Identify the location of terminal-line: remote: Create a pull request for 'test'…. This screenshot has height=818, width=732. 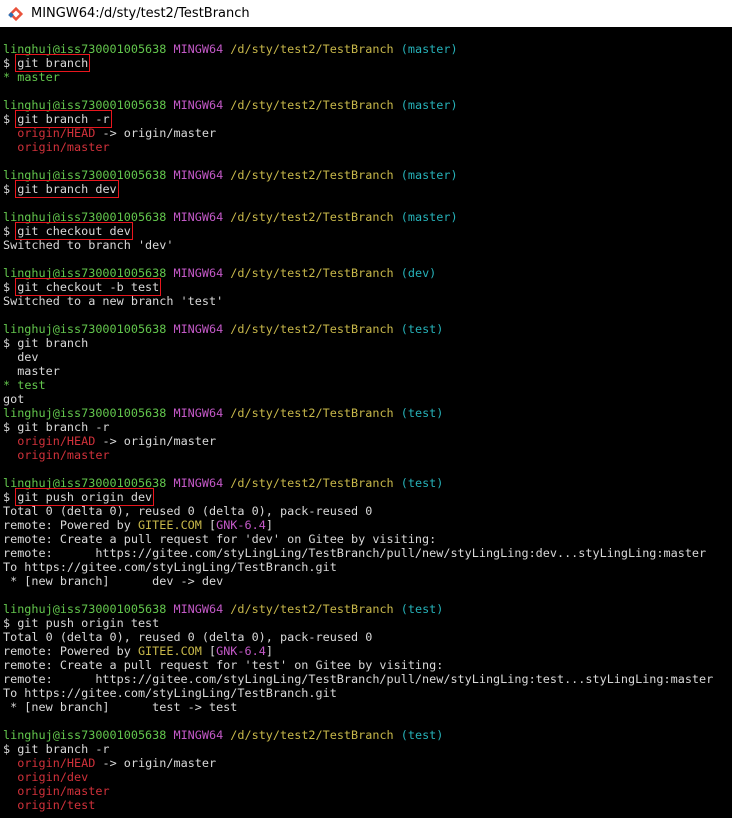
(367, 665).